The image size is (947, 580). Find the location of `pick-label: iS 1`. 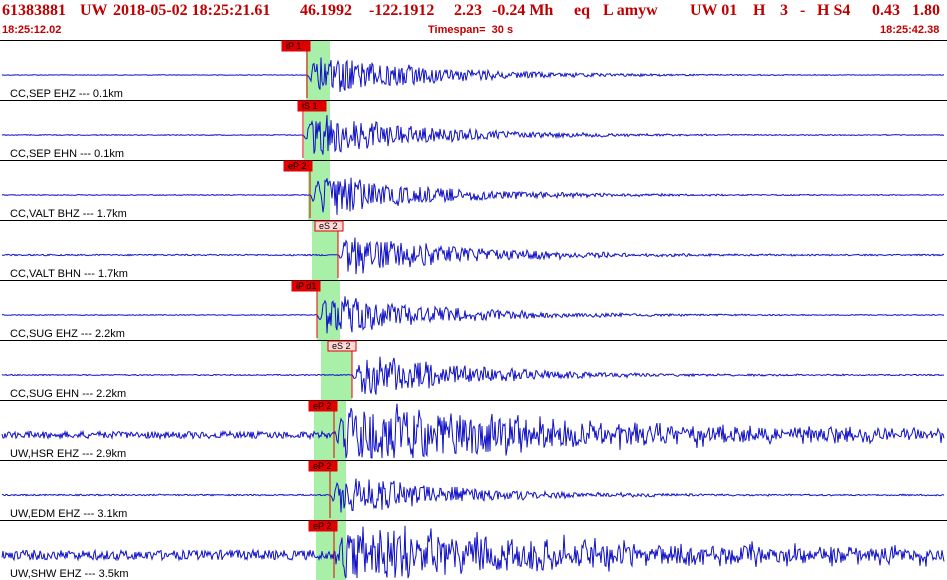

pick-label: iS 1 is located at coordinates (310, 106).